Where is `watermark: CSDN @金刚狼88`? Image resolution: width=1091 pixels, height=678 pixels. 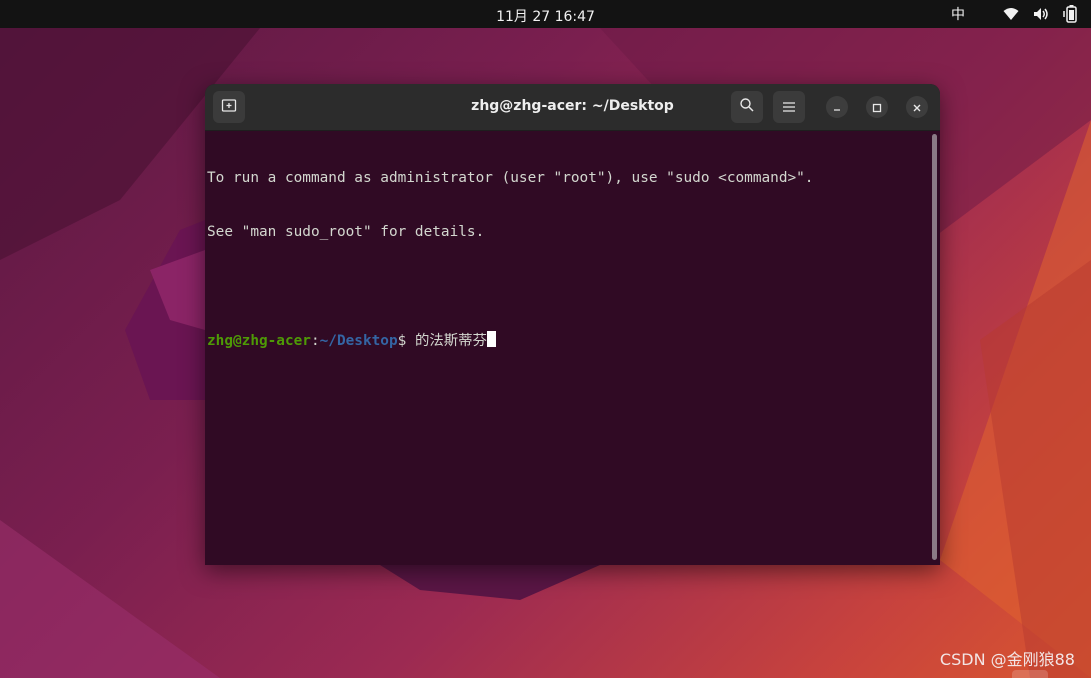
watermark: CSDN @金刚狼88 is located at coordinates (1007, 659).